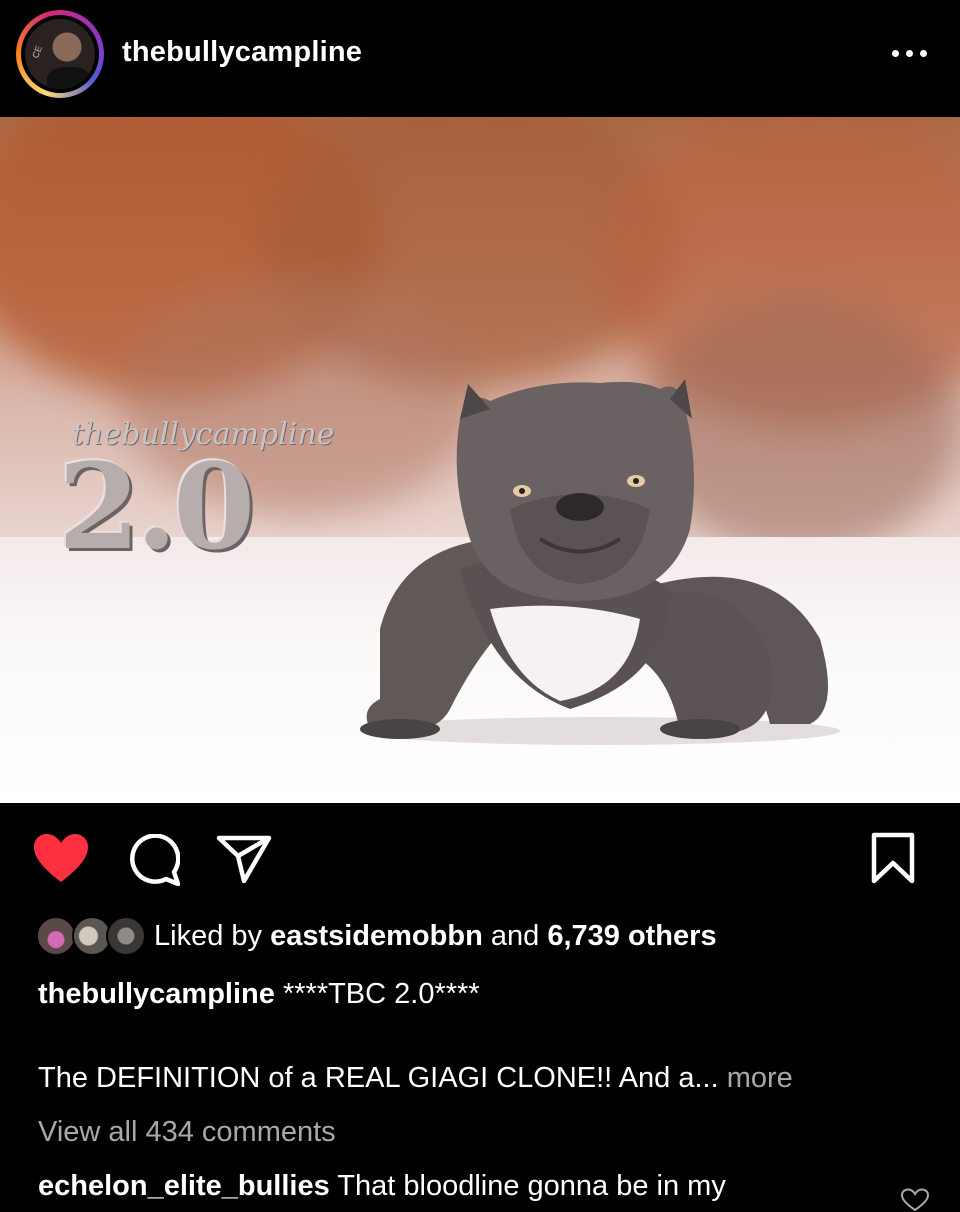 The height and width of the screenshot is (1212, 960). I want to click on caption: thebullycampline ****TBC 2.0****, so click(259, 994).